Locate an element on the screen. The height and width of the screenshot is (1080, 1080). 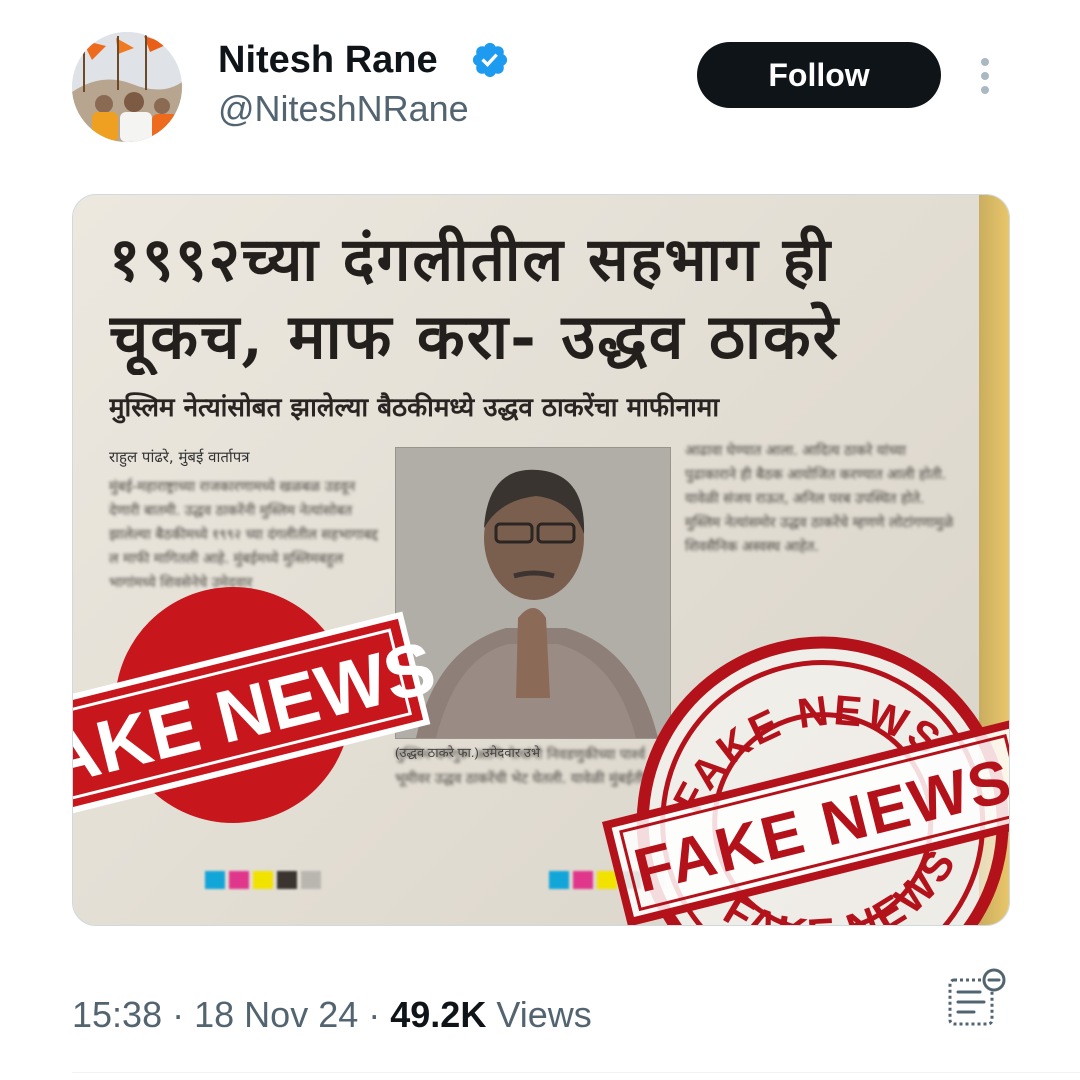
crowd-photo-avatar-icon is located at coordinates (127, 87).